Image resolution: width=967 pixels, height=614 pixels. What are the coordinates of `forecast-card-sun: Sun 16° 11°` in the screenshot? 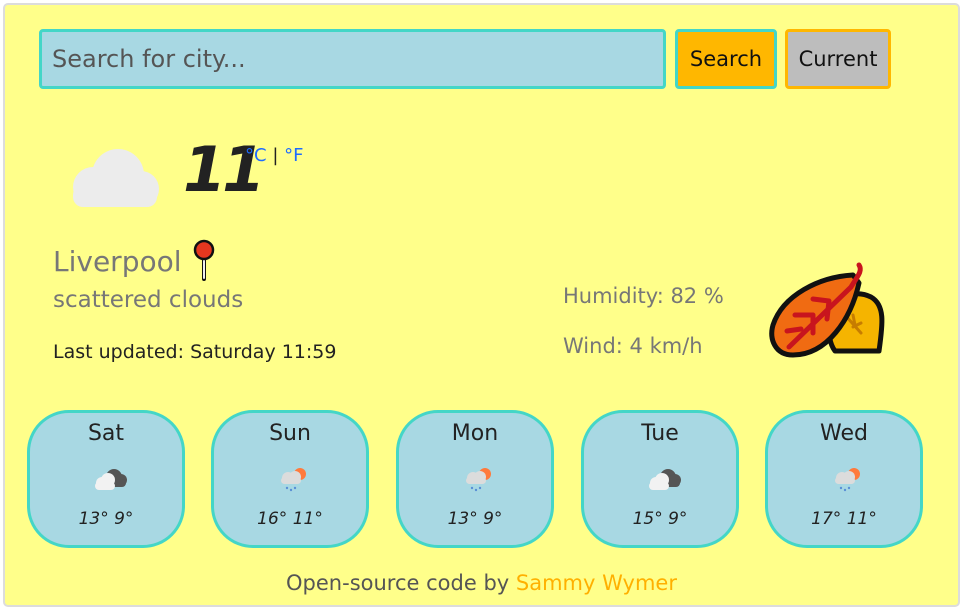 It's located at (290, 479).